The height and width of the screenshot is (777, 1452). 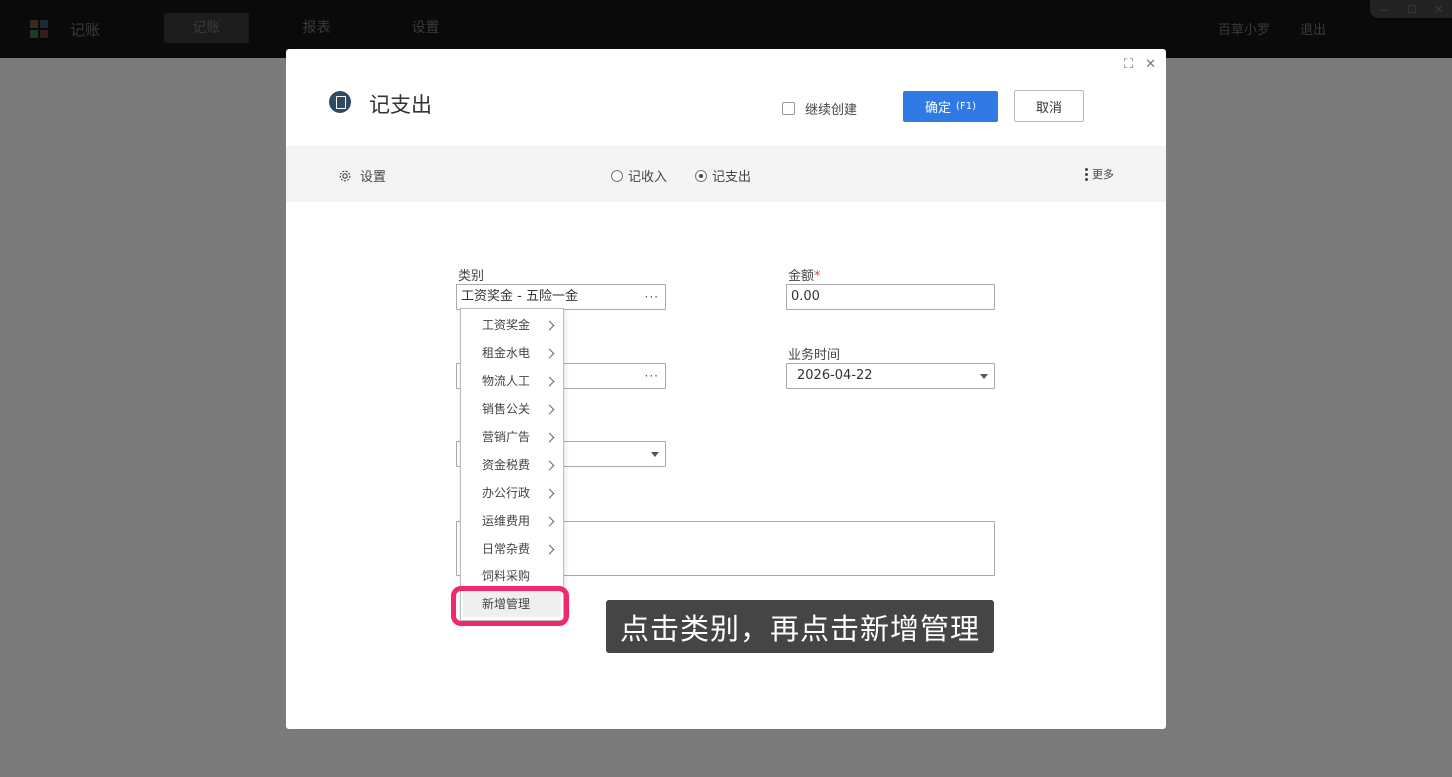 What do you see at coordinates (506, 437) in the screenshot?
I see `menu-item-label: 营销广告` at bounding box center [506, 437].